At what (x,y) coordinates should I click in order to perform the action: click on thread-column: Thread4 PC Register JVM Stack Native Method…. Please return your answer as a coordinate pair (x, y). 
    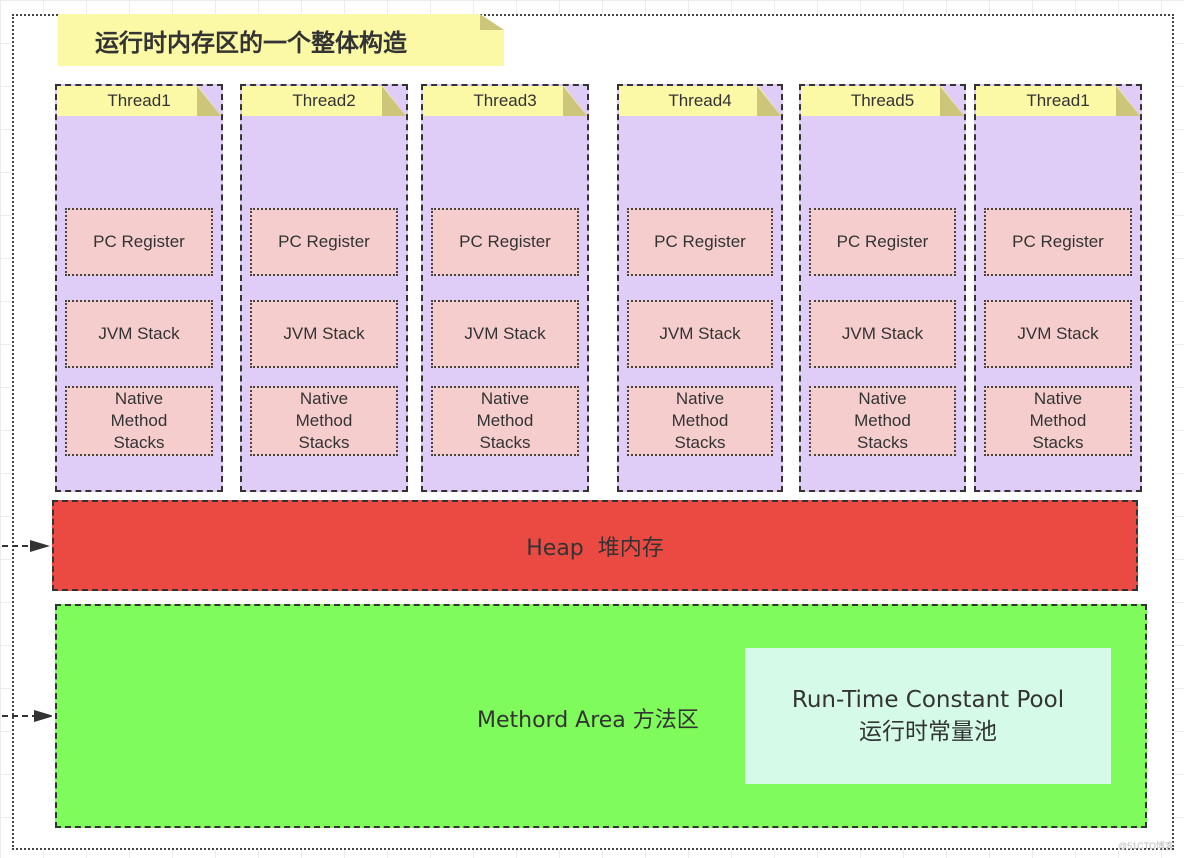
    Looking at the image, I should click on (700, 288).